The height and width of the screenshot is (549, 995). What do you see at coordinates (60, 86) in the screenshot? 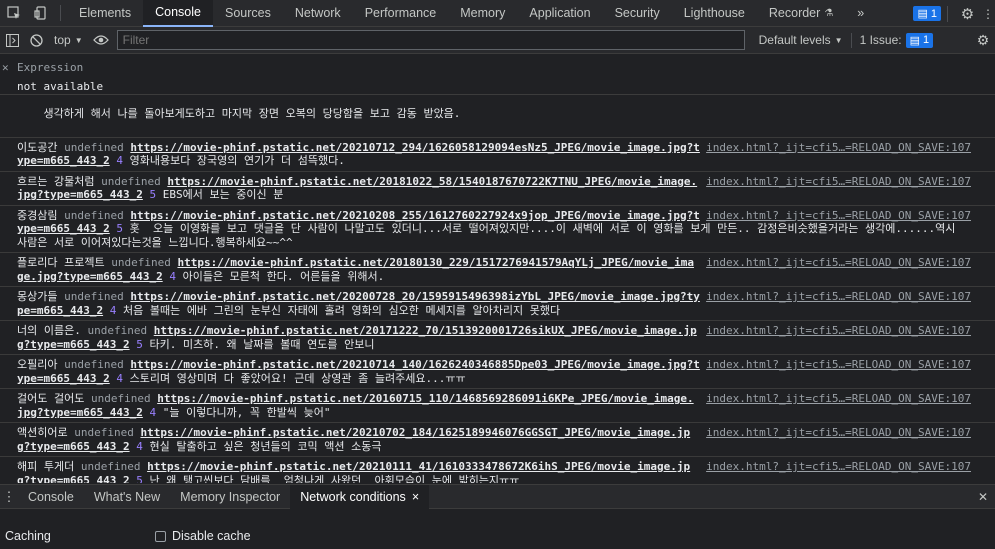
I see `expression-value: not available` at bounding box center [60, 86].